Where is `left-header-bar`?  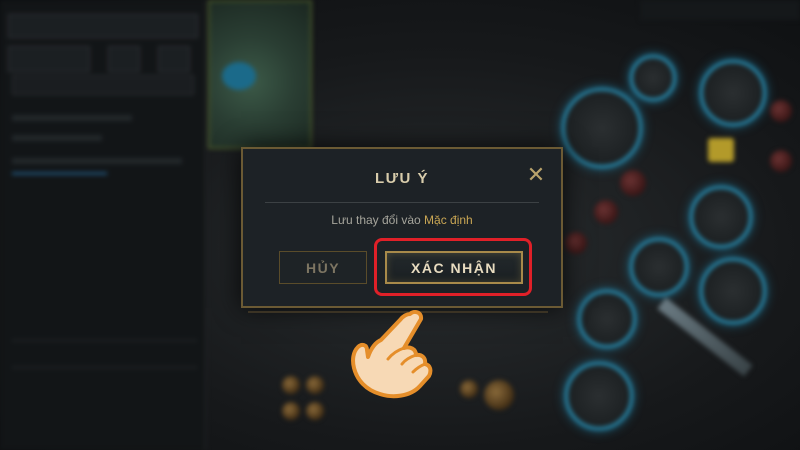 left-header-bar is located at coordinates (103, 85).